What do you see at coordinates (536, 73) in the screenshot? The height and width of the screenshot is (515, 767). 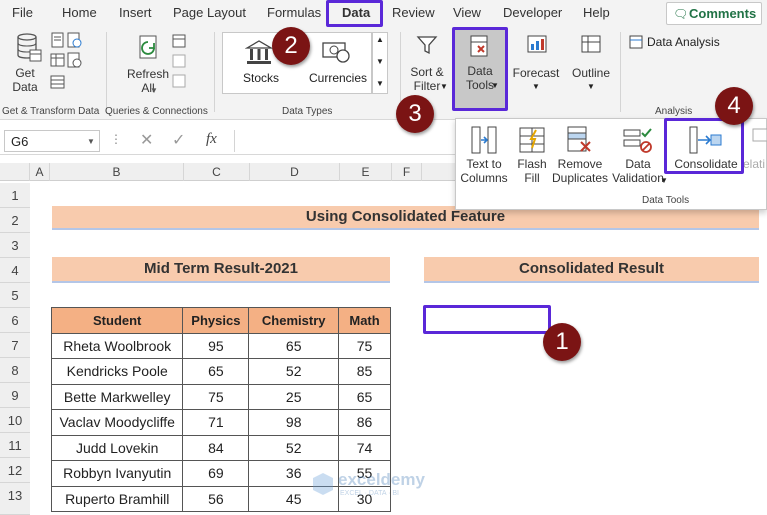 I see `forecast-button: Forecast` at bounding box center [536, 73].